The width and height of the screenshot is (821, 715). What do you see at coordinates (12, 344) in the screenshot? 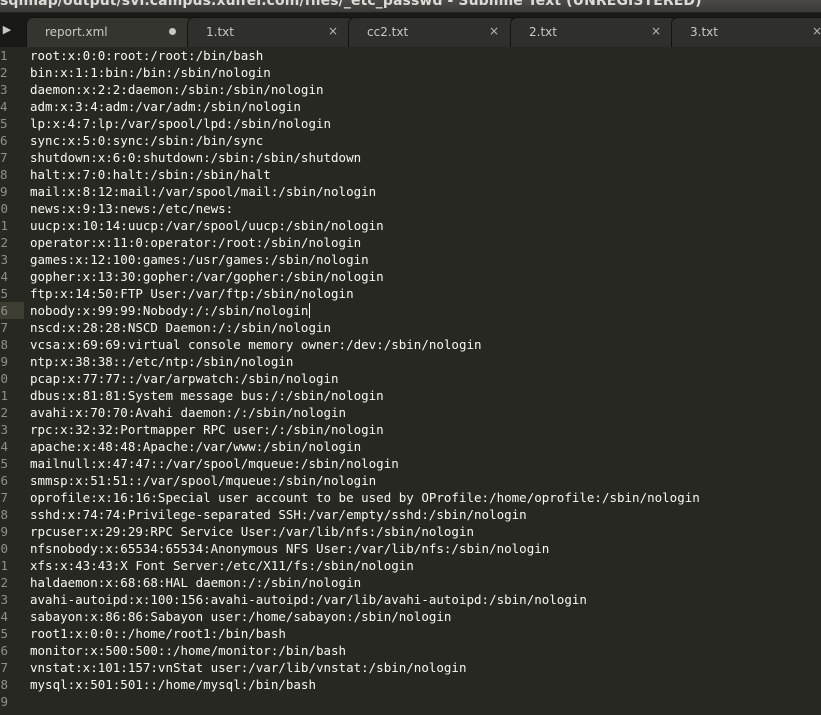
I see `gutter-cell: 18` at bounding box center [12, 344].